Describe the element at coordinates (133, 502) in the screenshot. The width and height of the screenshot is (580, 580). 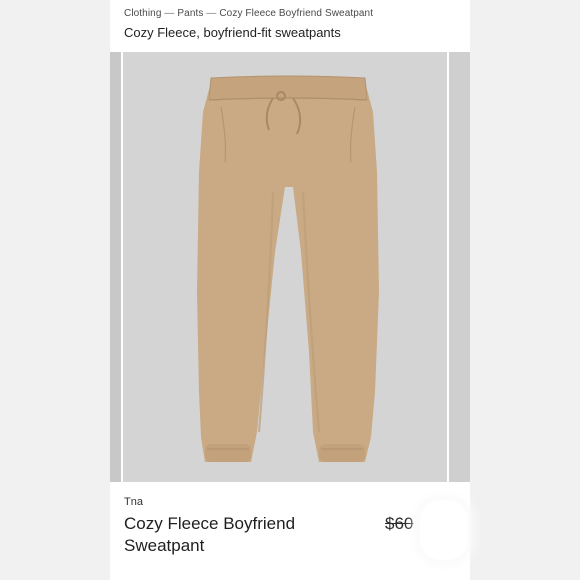
I see `brand-name: Tna` at that location.